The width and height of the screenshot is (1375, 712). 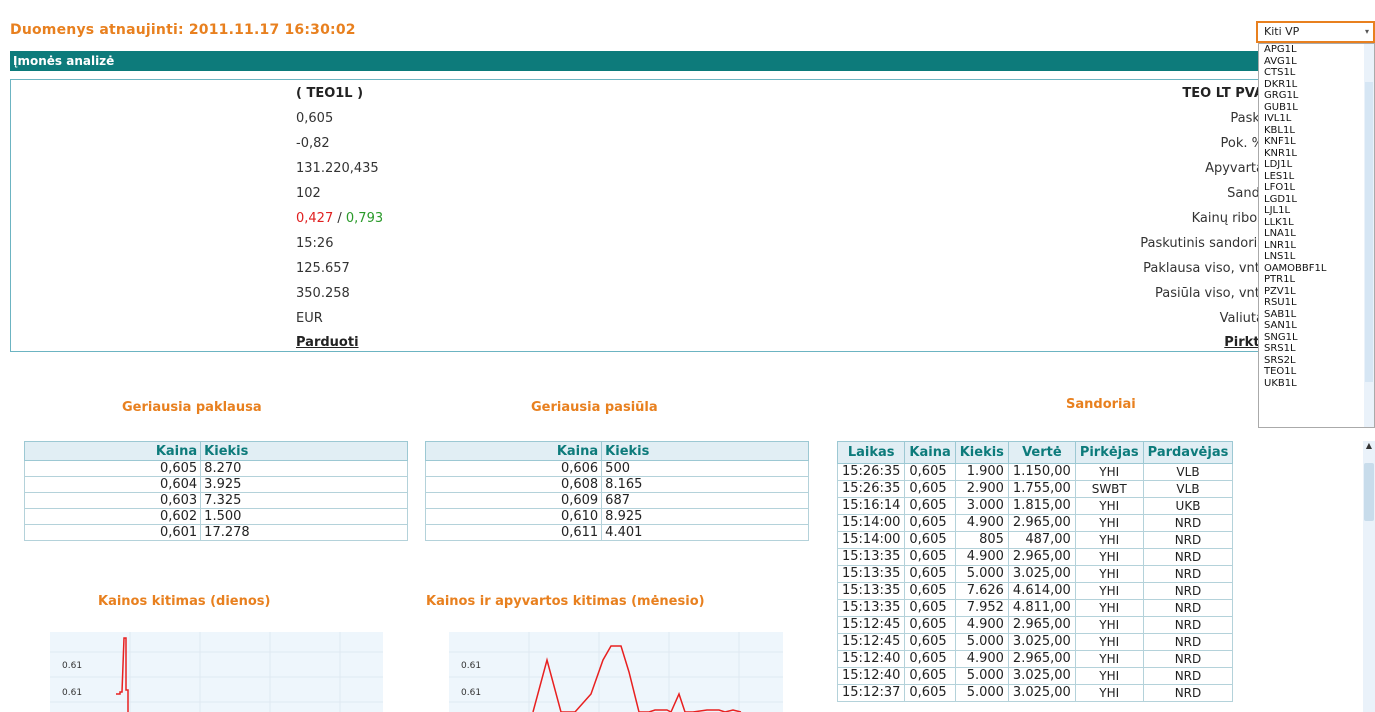 I want to click on monthly-chart-svg, so click(x=616, y=672).